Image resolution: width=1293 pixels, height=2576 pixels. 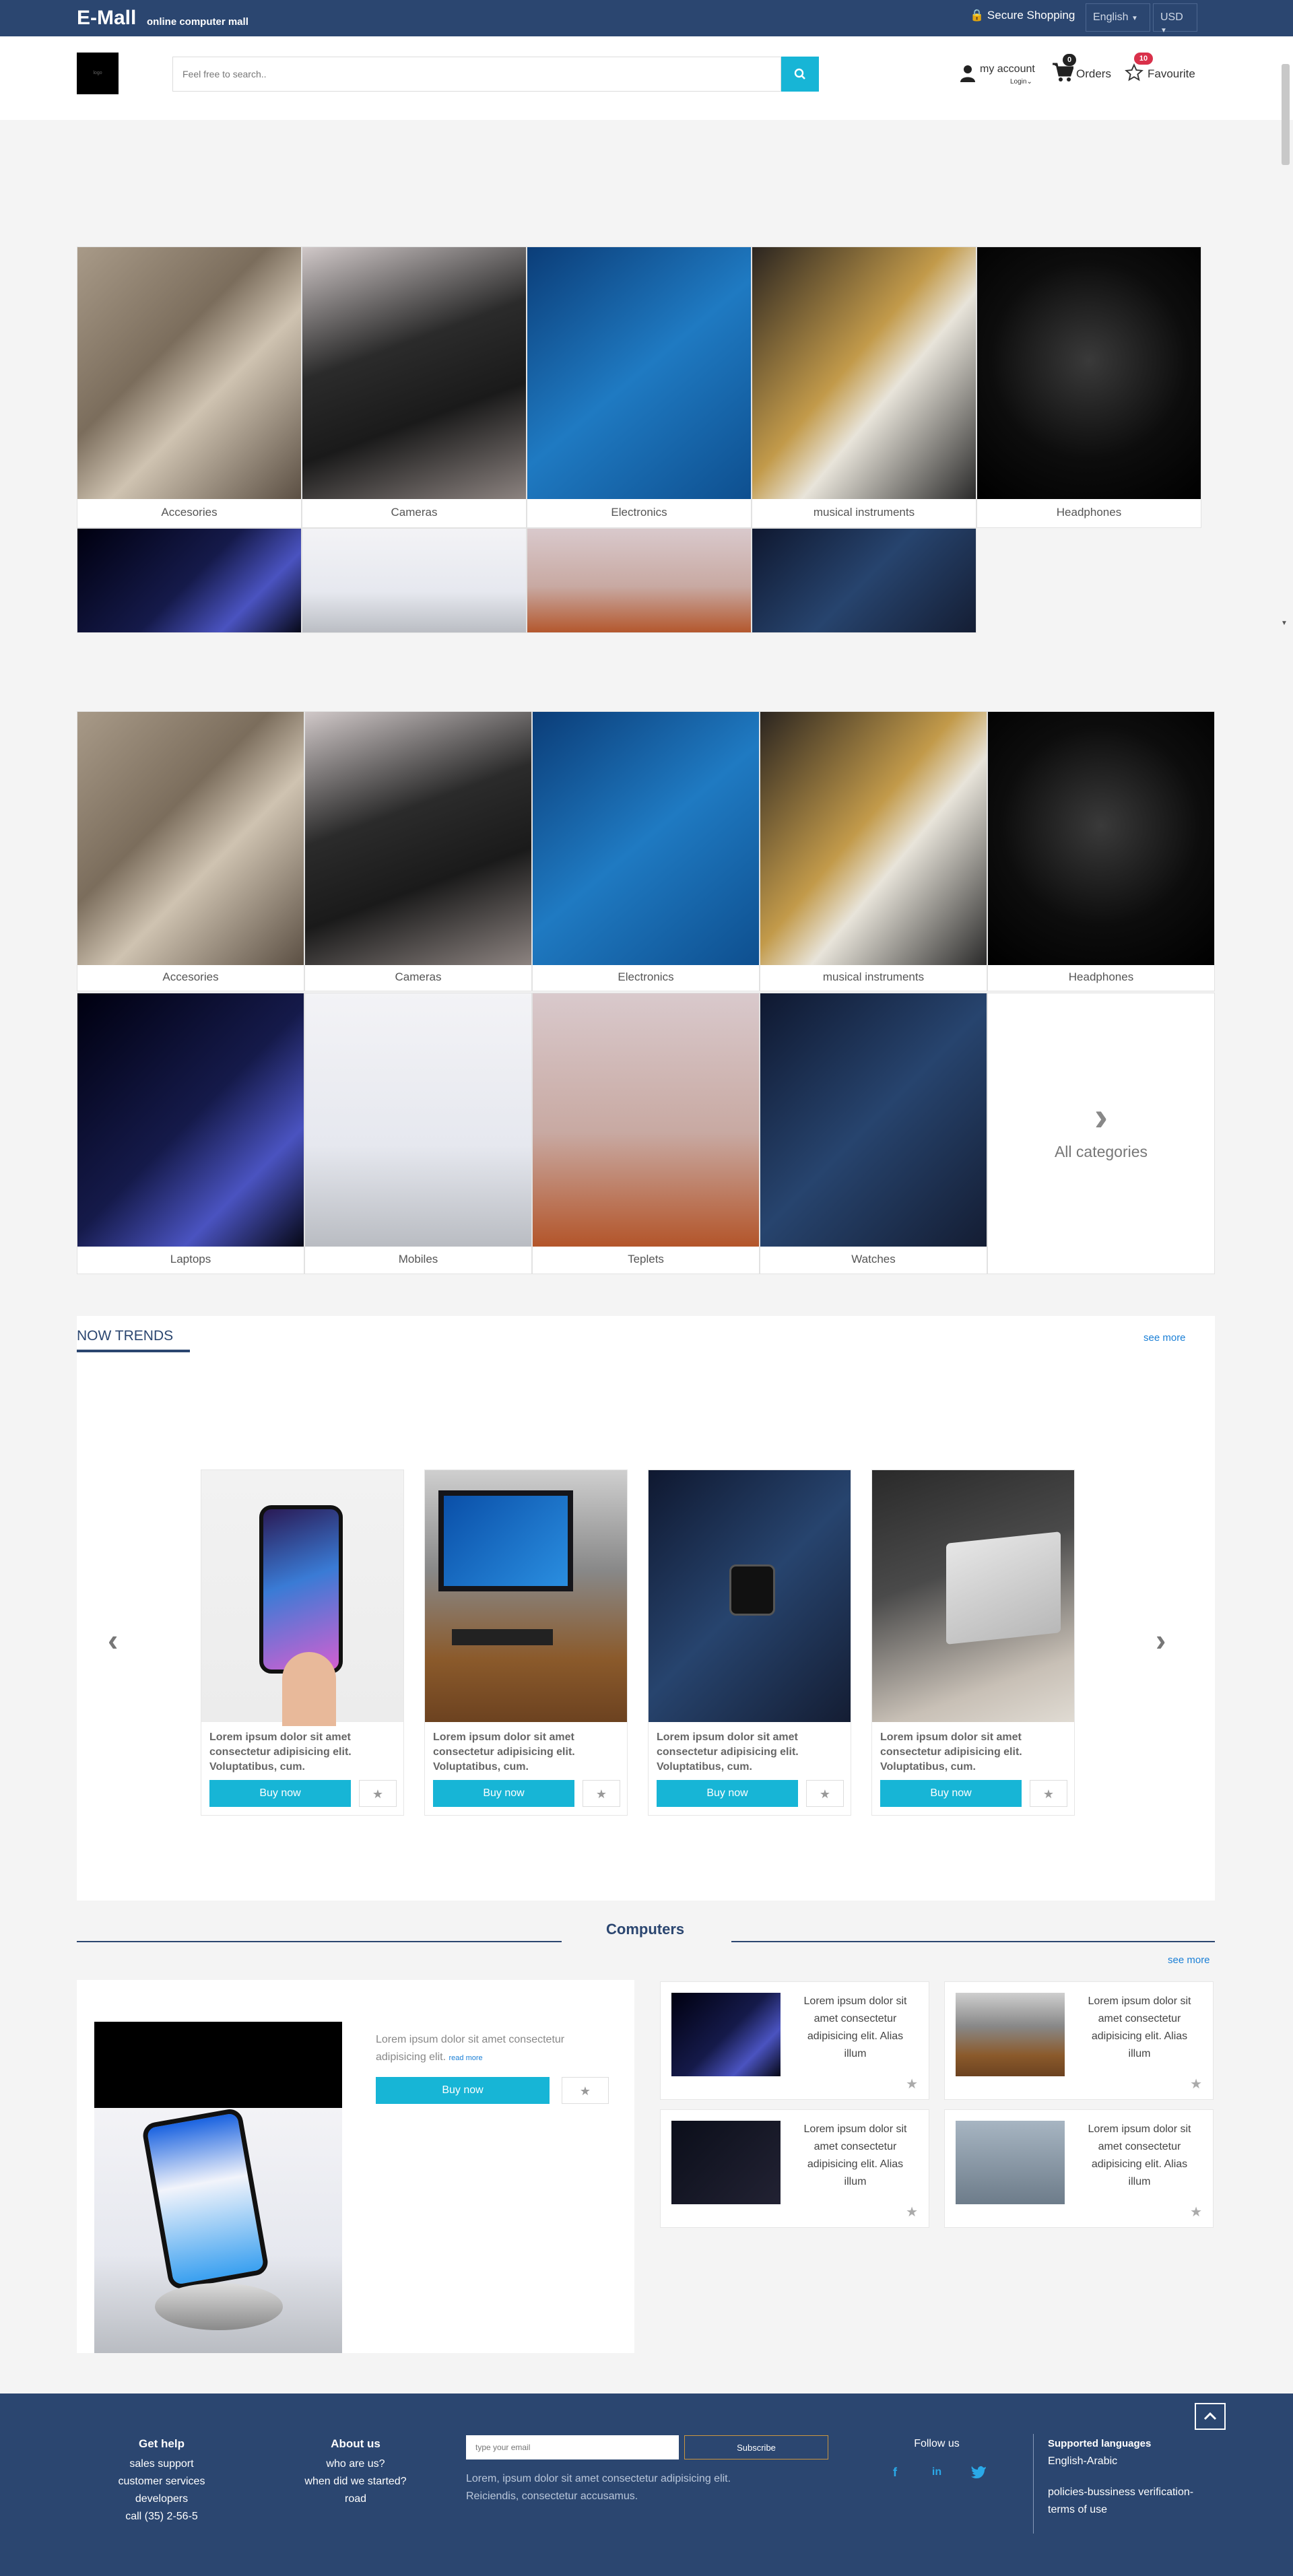 What do you see at coordinates (161, 2516) in the screenshot?
I see `help-link: call (35) 2-56-5` at bounding box center [161, 2516].